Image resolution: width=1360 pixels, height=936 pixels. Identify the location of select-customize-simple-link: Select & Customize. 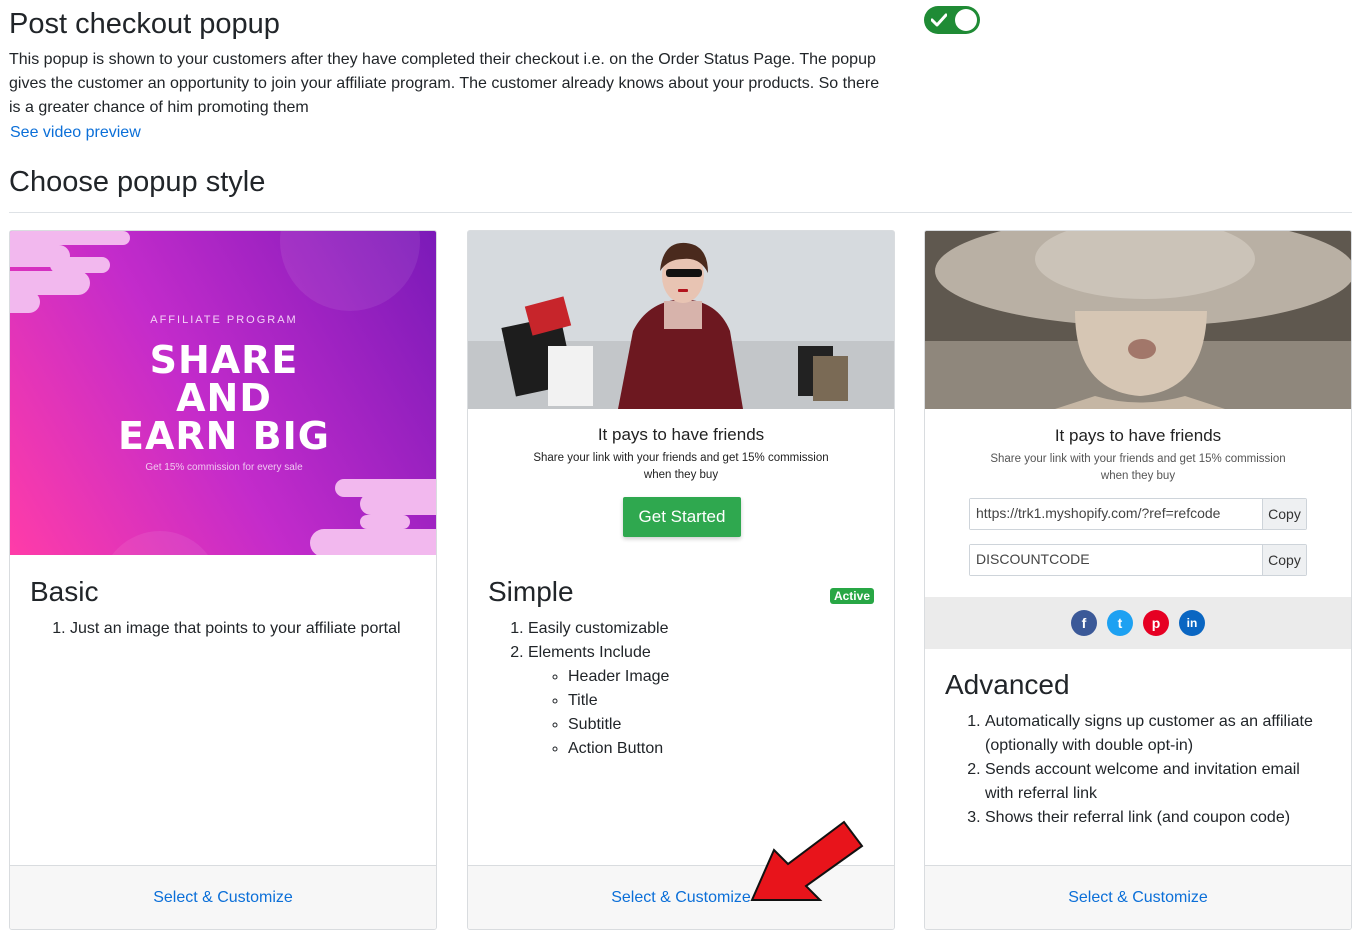
(681, 898).